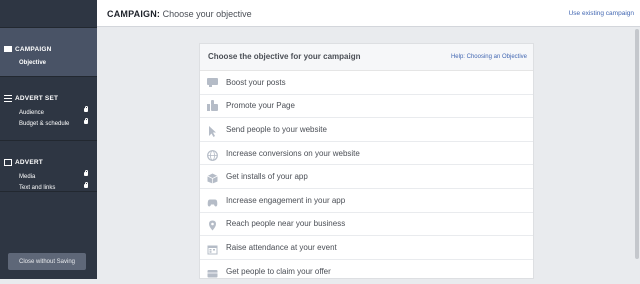 This screenshot has height=284, width=640. What do you see at coordinates (212, 248) in the screenshot?
I see `calendar-icon` at bounding box center [212, 248].